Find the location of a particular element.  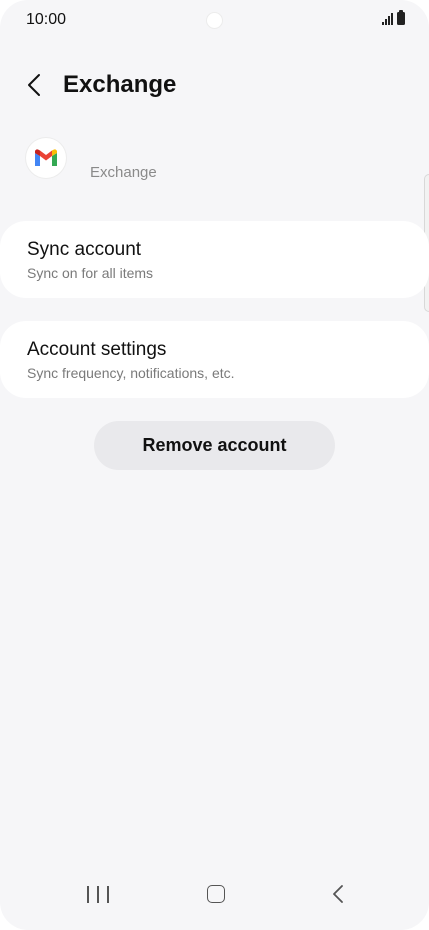

status-icons is located at coordinates (393, 17).